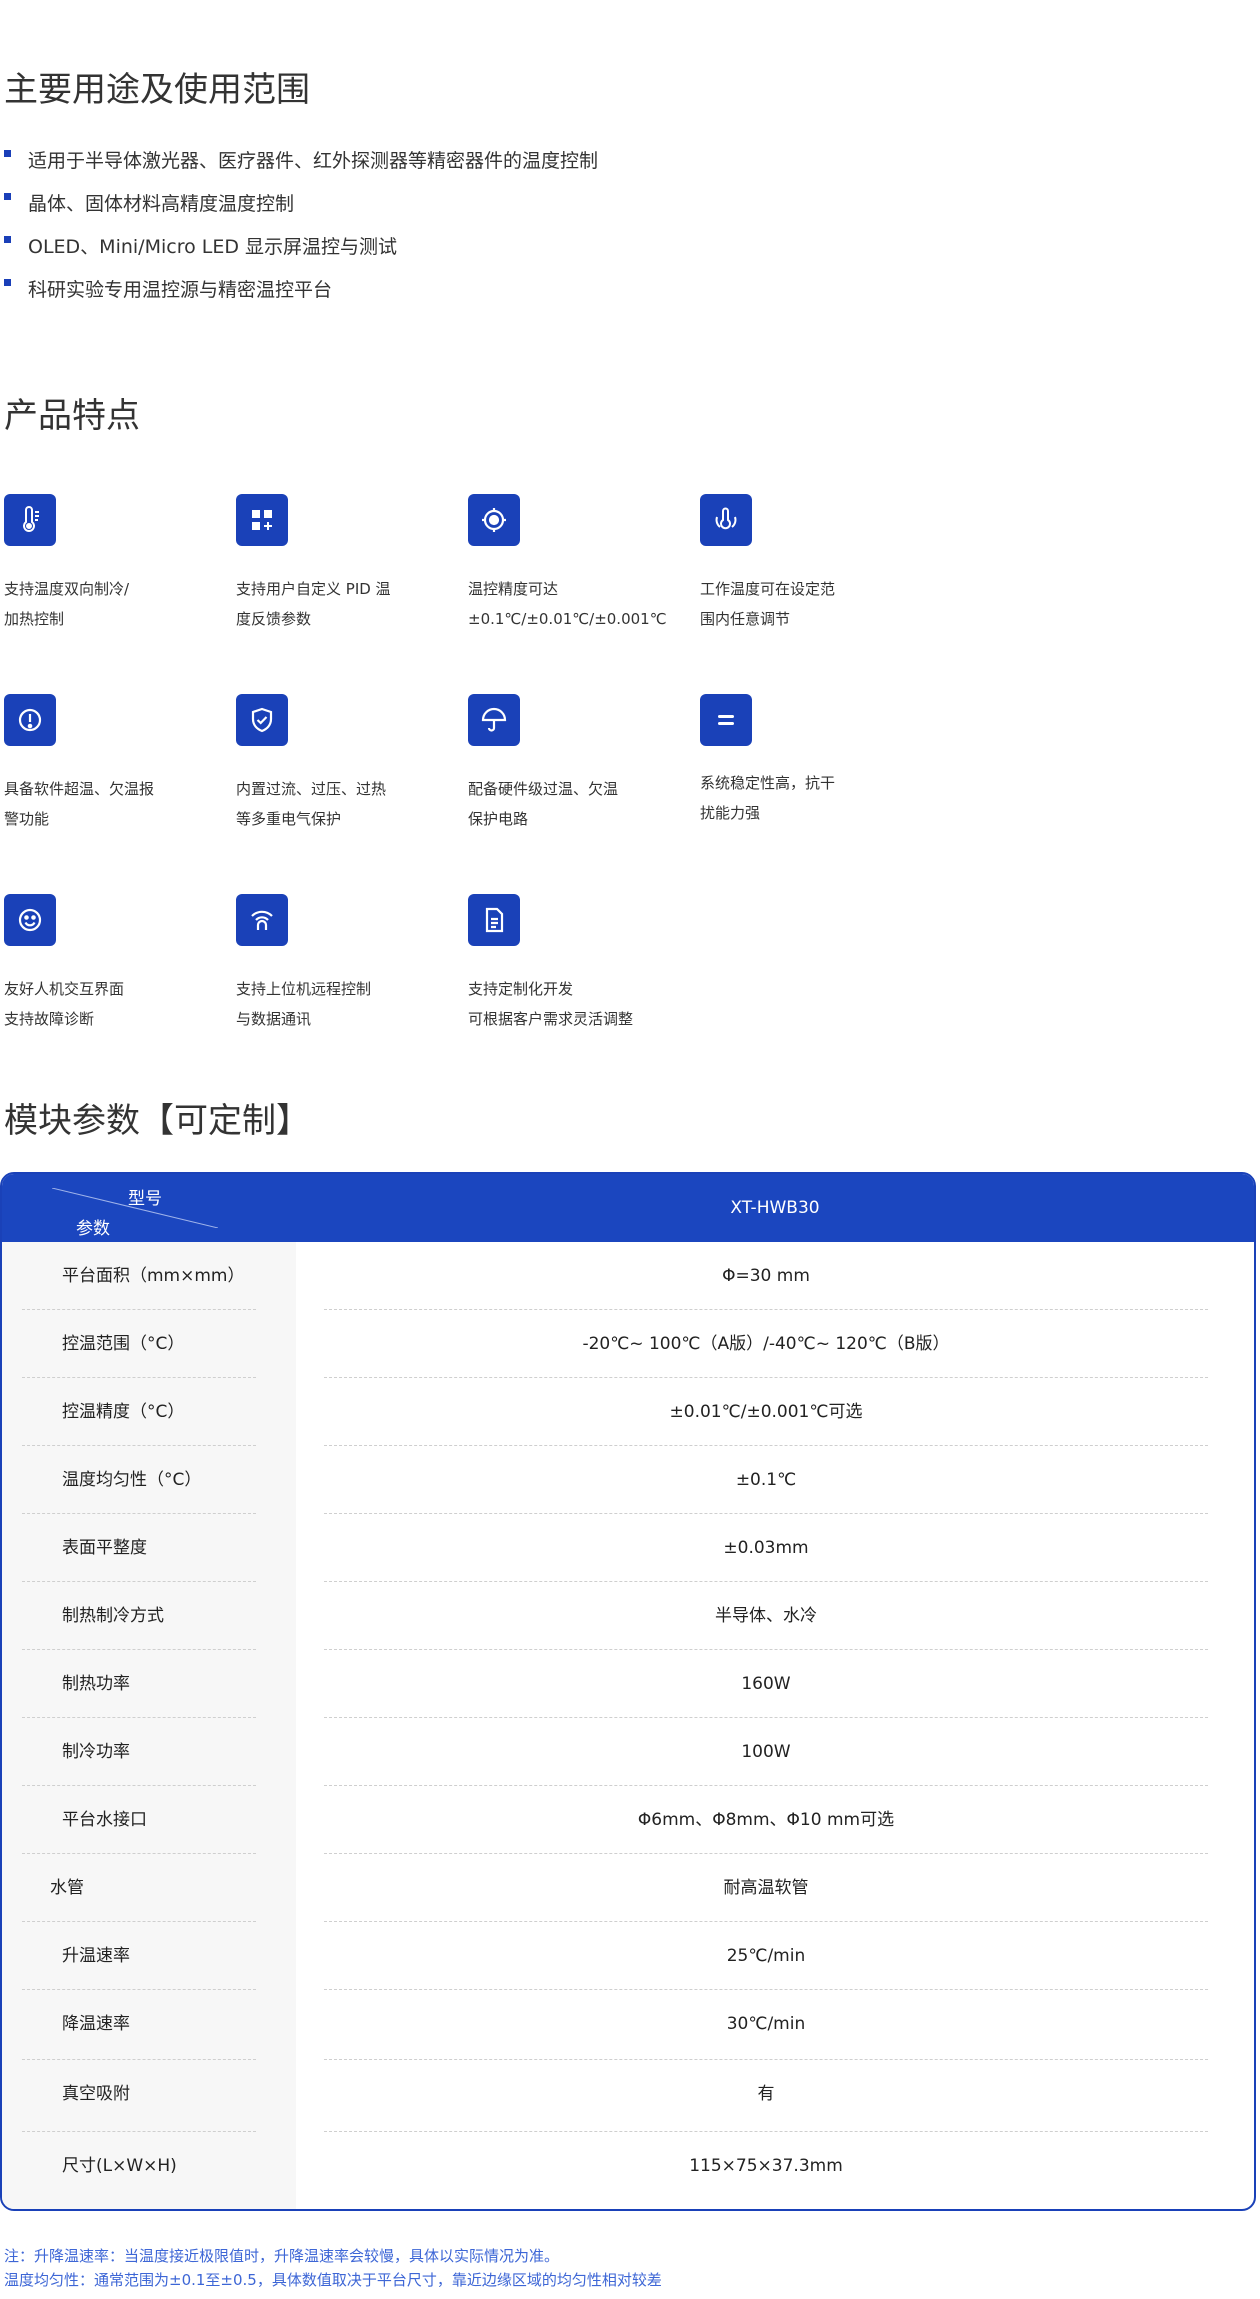 The width and height of the screenshot is (1260, 2299). I want to click on table-row: 控温范围（°C） -20℃~ 100℃（A版）/-40℃~ 120℃（B版）, so click(628, 1344).